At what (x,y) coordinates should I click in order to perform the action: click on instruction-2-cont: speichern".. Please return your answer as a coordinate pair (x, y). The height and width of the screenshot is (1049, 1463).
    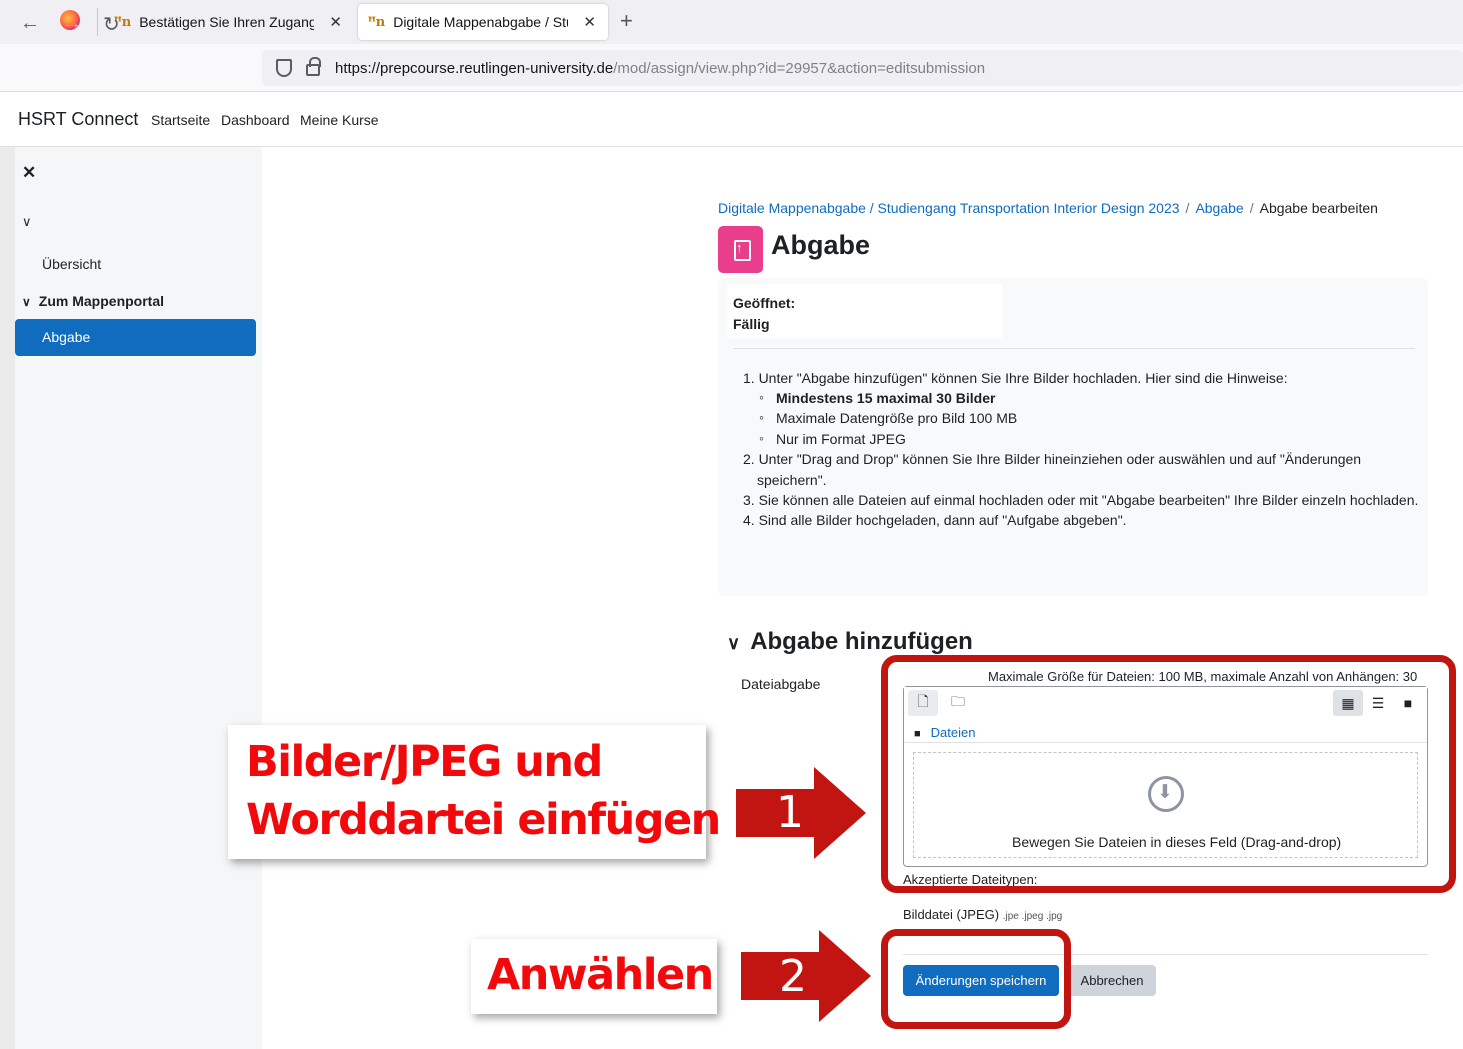
    Looking at the image, I should click on (792, 480).